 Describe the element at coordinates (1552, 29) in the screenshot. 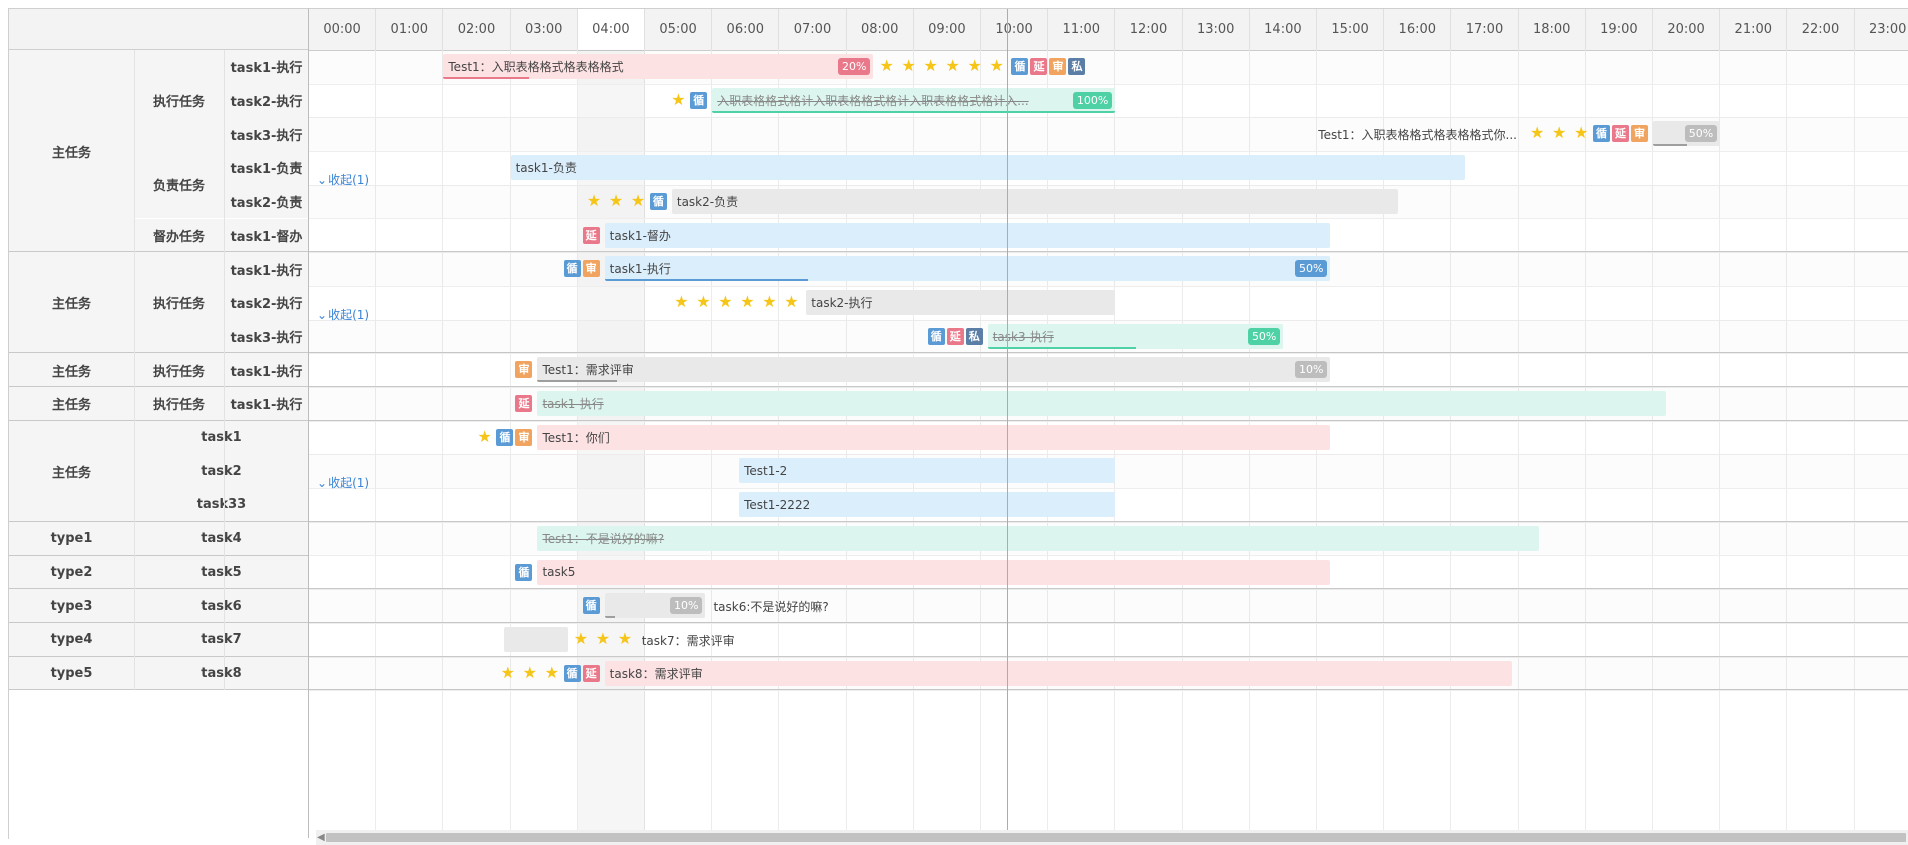

I see `time-axis-label: 18:00` at that location.